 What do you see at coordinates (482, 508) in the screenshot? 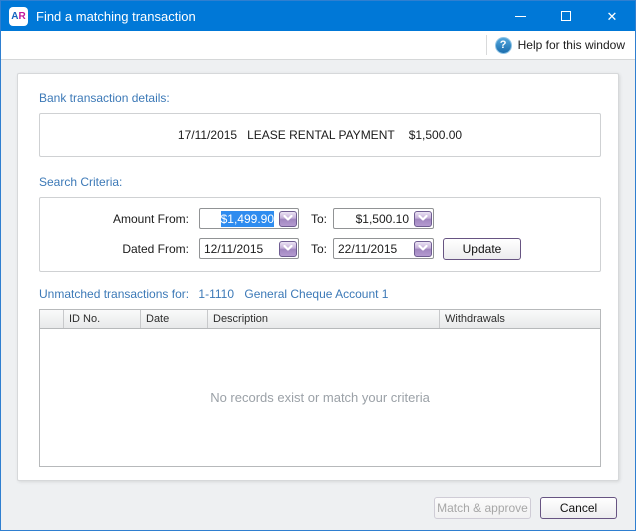
I see `match-approve-button: Match & approve` at bounding box center [482, 508].